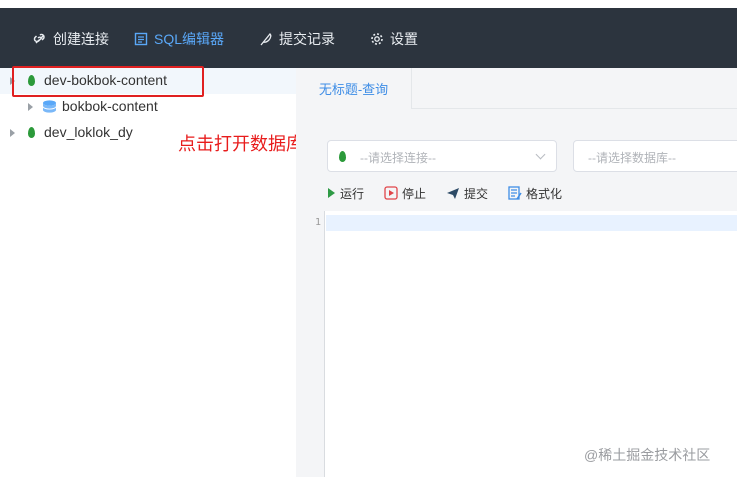 Image resolution: width=737 pixels, height=477 pixels. What do you see at coordinates (414, 193) in the screenshot?
I see `stop-label: 停止` at bounding box center [414, 193].